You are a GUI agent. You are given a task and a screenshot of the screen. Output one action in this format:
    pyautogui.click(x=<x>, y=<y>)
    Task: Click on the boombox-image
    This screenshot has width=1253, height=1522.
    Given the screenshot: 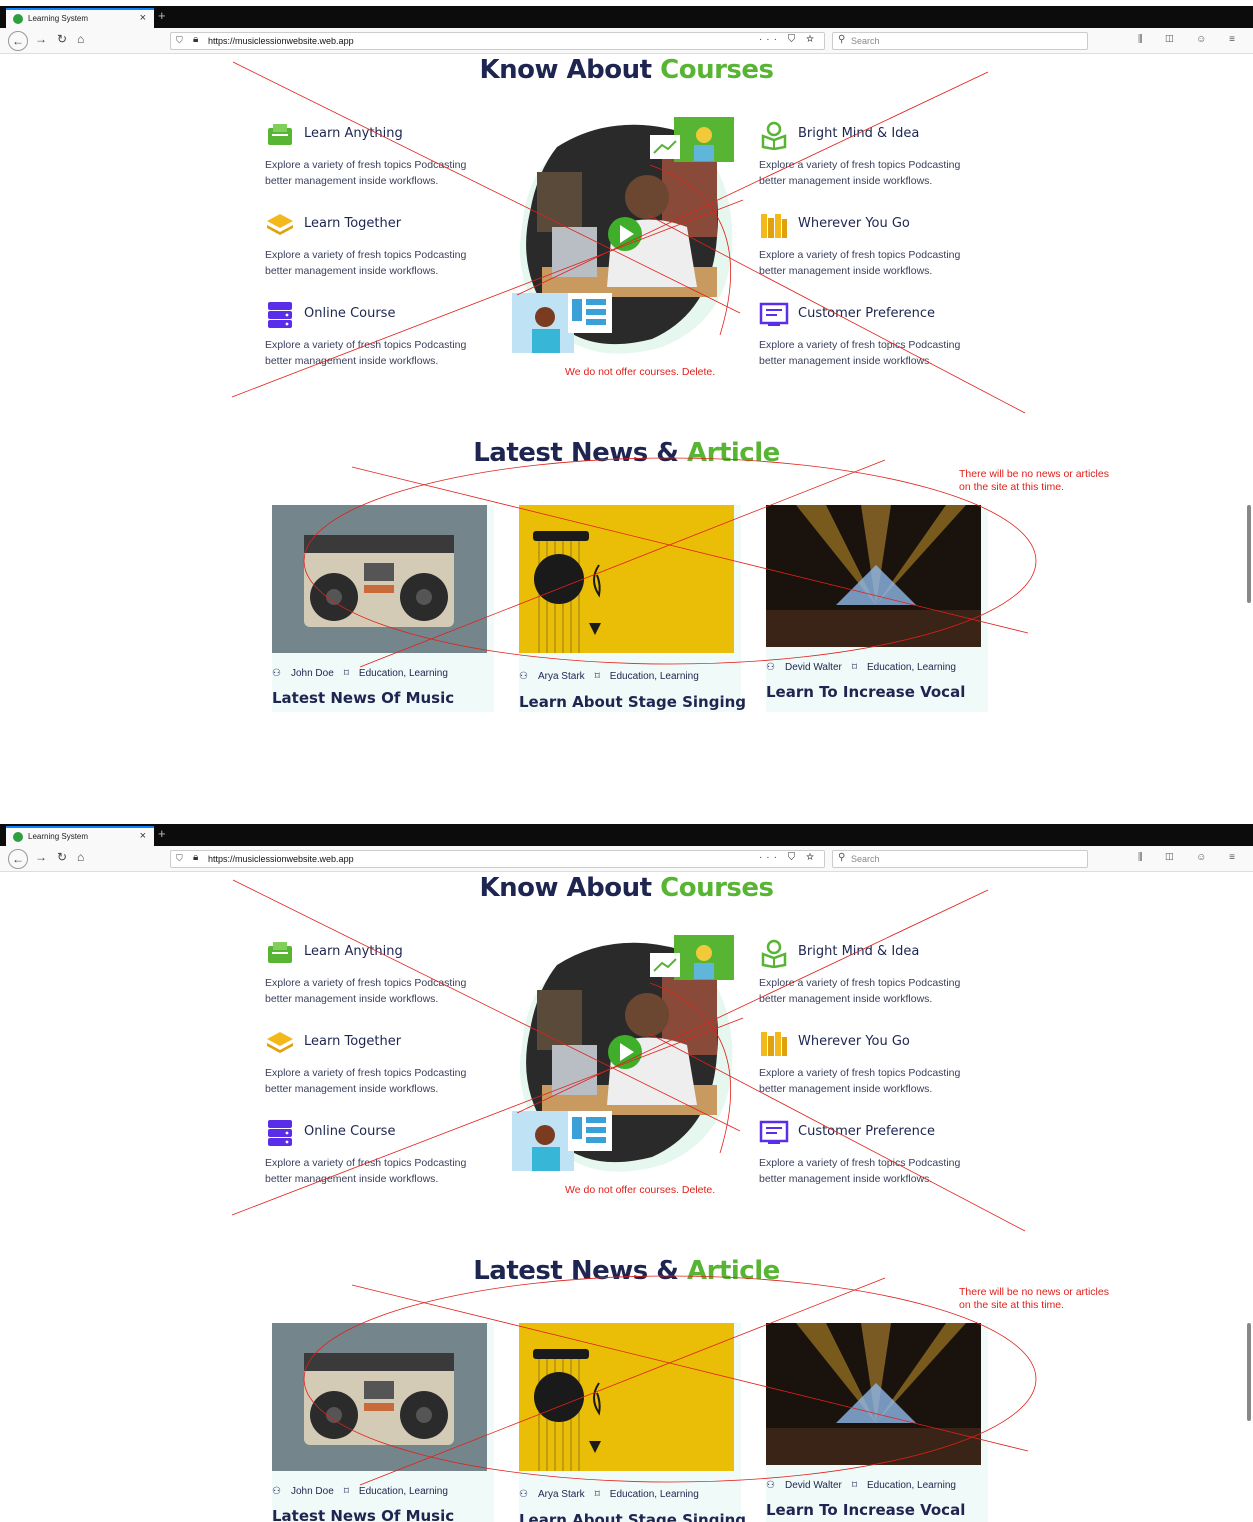 What is the action you would take?
    pyautogui.click(x=379, y=1397)
    